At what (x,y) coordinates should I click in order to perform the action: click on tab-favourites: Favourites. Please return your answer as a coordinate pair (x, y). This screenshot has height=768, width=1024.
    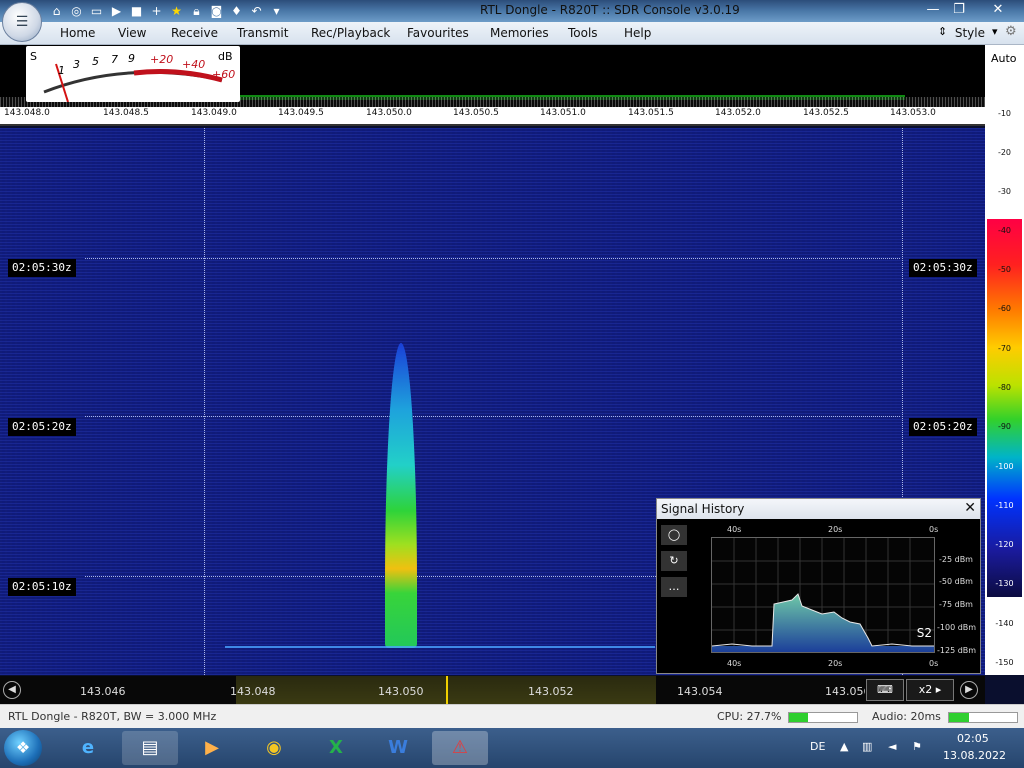
    Looking at the image, I should click on (438, 33).